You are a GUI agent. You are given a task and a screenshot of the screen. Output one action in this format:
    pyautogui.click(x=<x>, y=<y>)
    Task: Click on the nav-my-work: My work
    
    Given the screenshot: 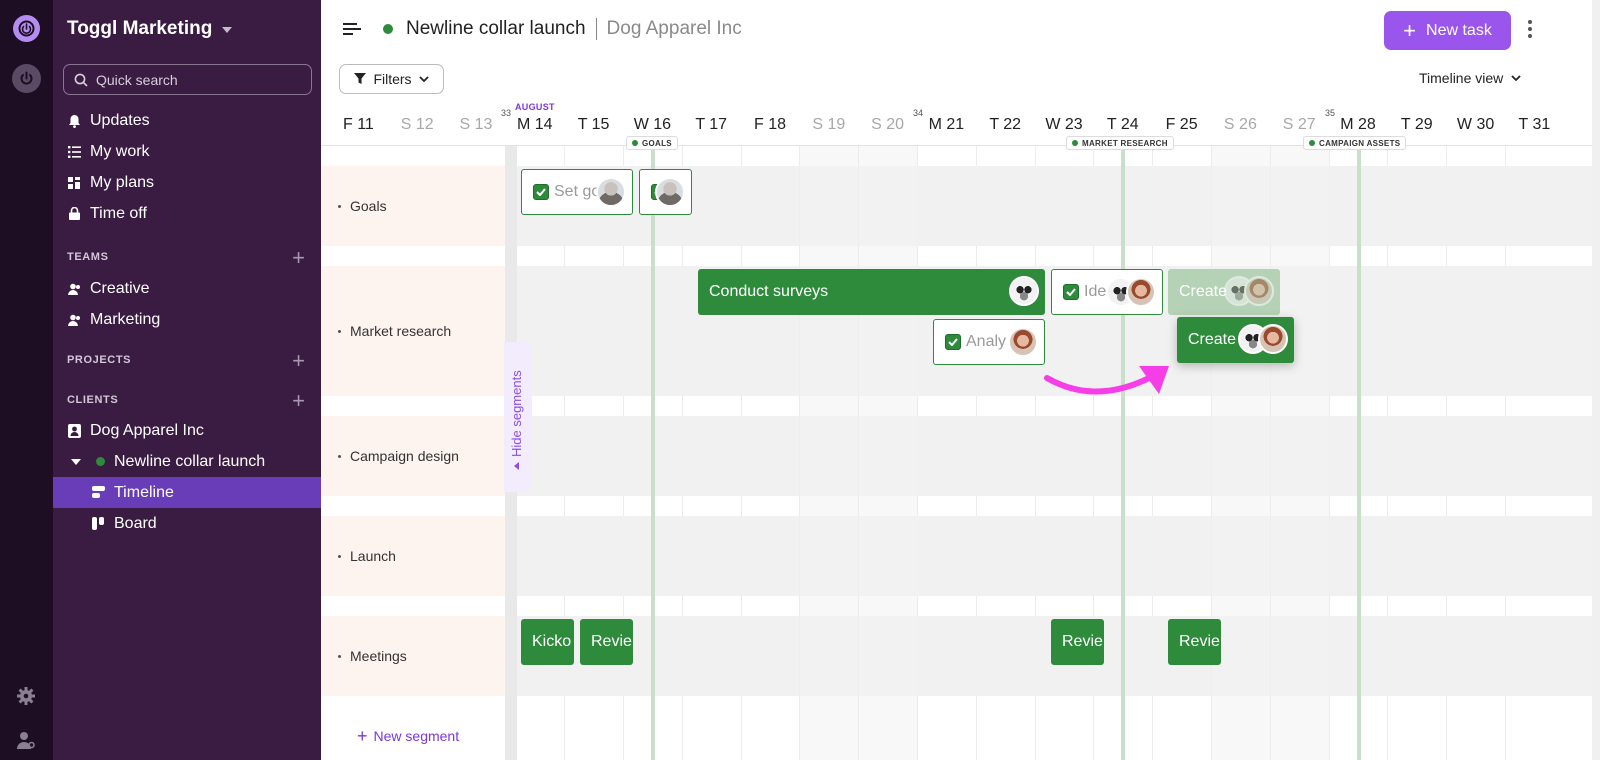 What is the action you would take?
    pyautogui.click(x=187, y=151)
    